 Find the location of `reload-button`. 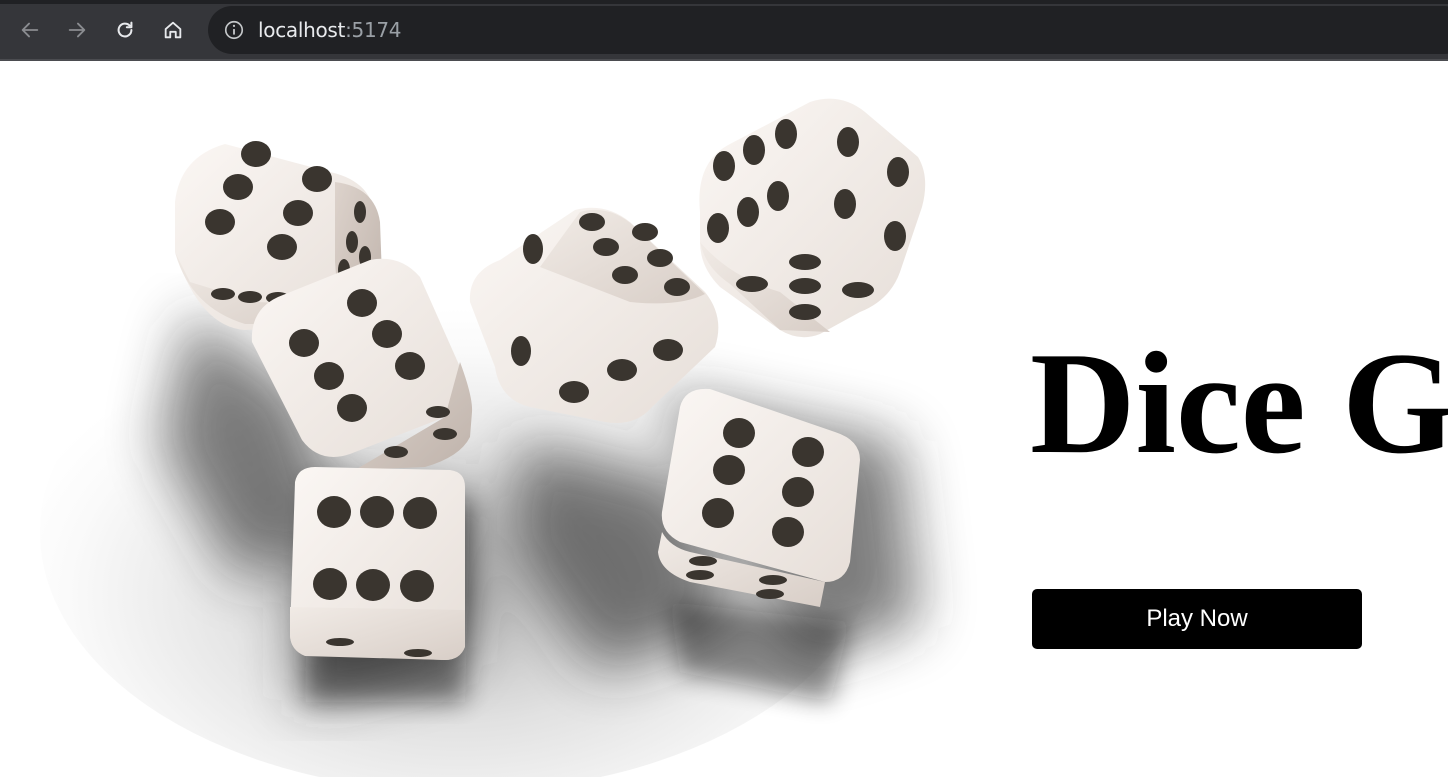

reload-button is located at coordinates (125, 30).